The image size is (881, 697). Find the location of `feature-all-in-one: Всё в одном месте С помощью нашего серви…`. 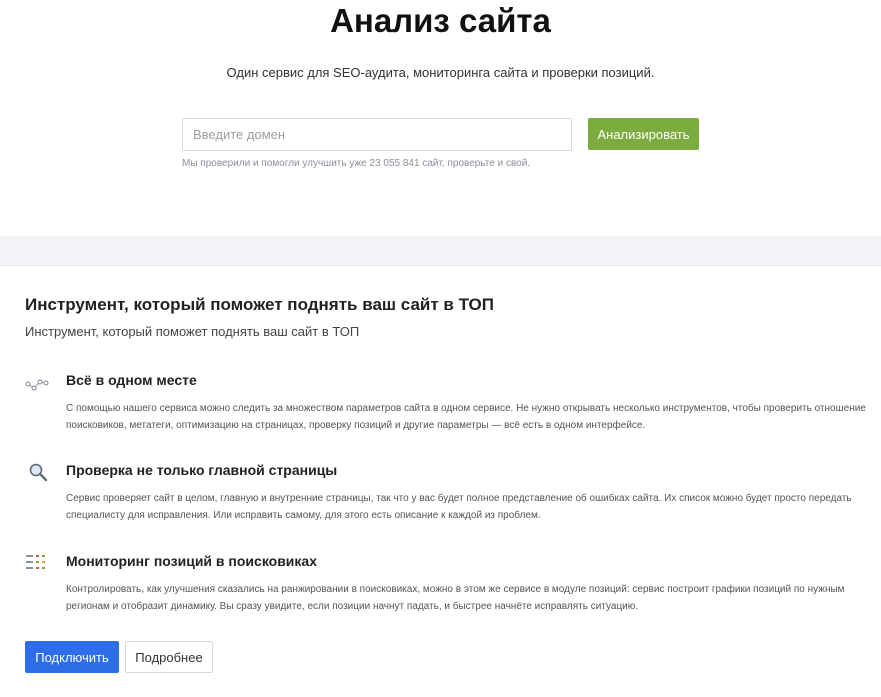

feature-all-in-one: Всё в одном месте С помощью нашего серви… is located at coordinates (445, 407).